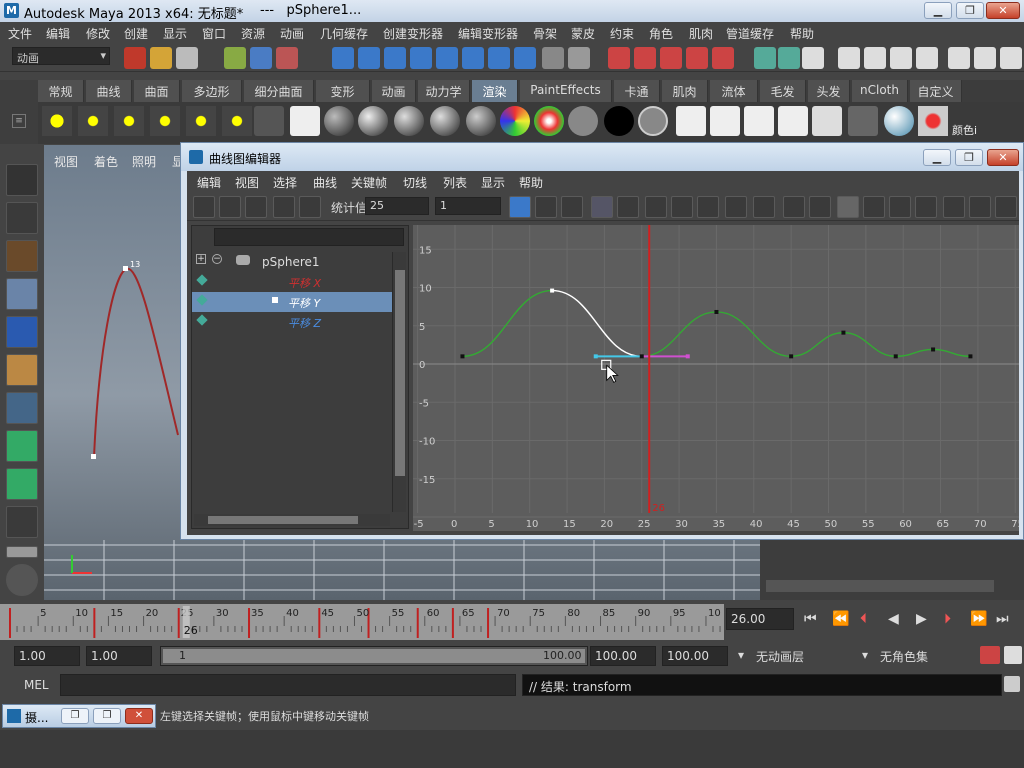  Describe the element at coordinates (936, 91) in the screenshot. I see `shelf-tab-16: 自定义` at that location.